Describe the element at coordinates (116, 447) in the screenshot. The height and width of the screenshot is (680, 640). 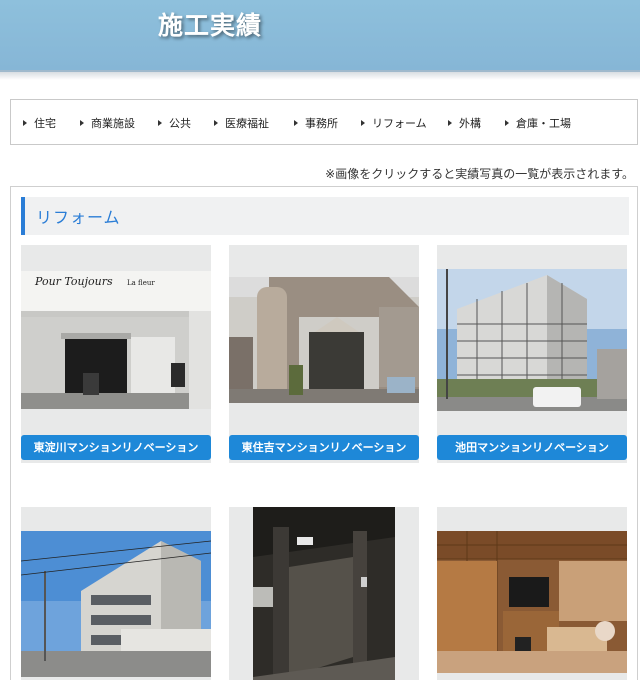
I see `work-title-button: 東淀川マンションリノベーション` at that location.